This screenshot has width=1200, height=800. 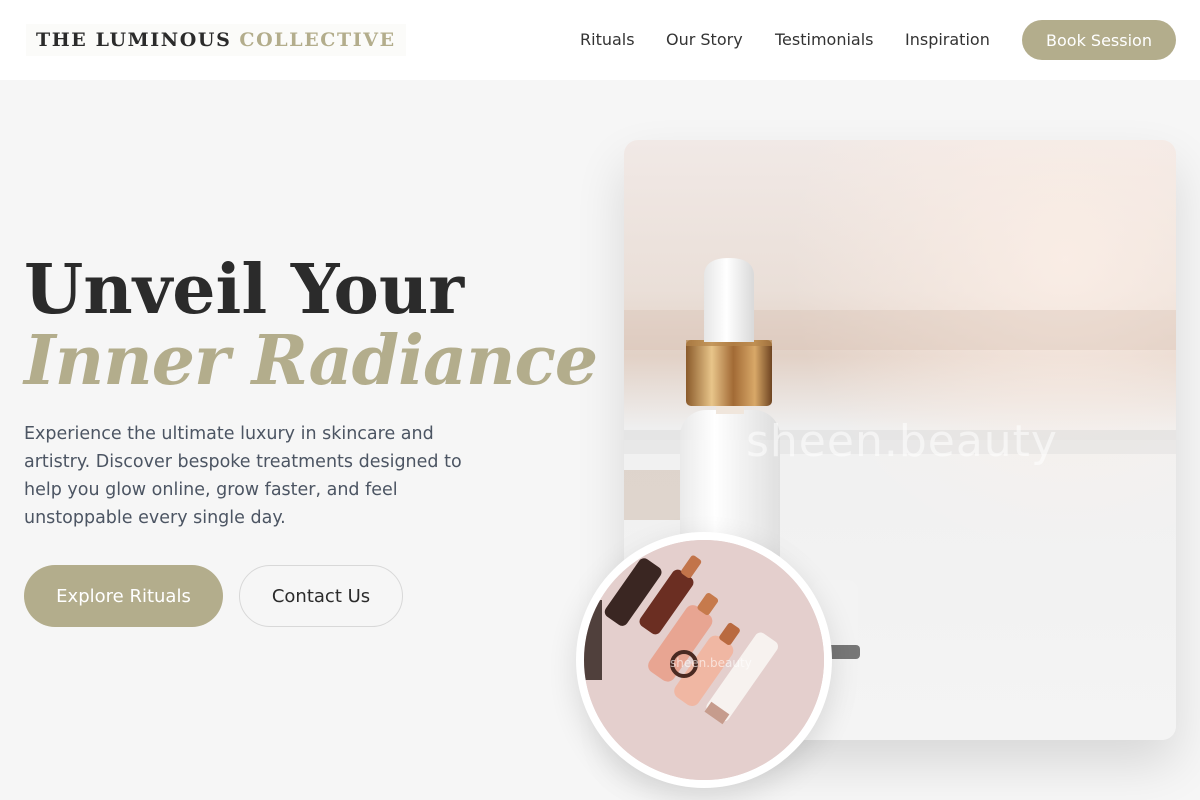 I want to click on book-session-button: Book Session, so click(x=1099, y=40).